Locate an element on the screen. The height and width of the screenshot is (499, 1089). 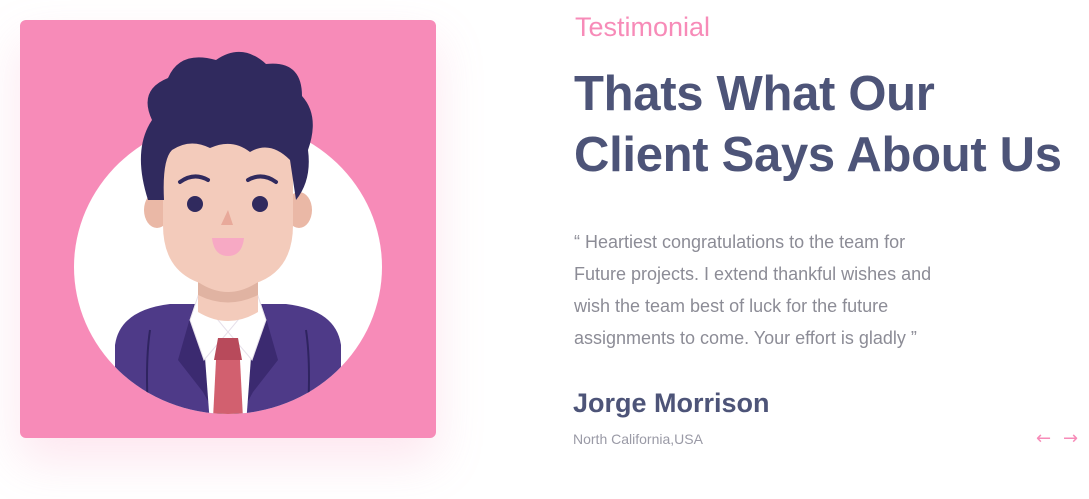
tie is located at coordinates (228, 387).